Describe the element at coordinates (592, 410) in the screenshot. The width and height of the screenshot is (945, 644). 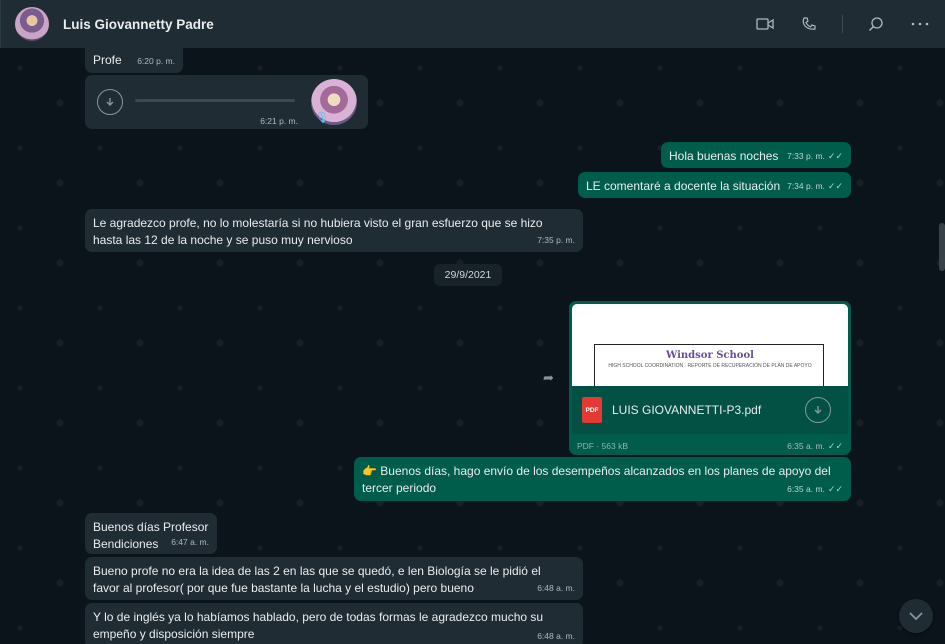
I see `pdf-icon: PDF` at that location.